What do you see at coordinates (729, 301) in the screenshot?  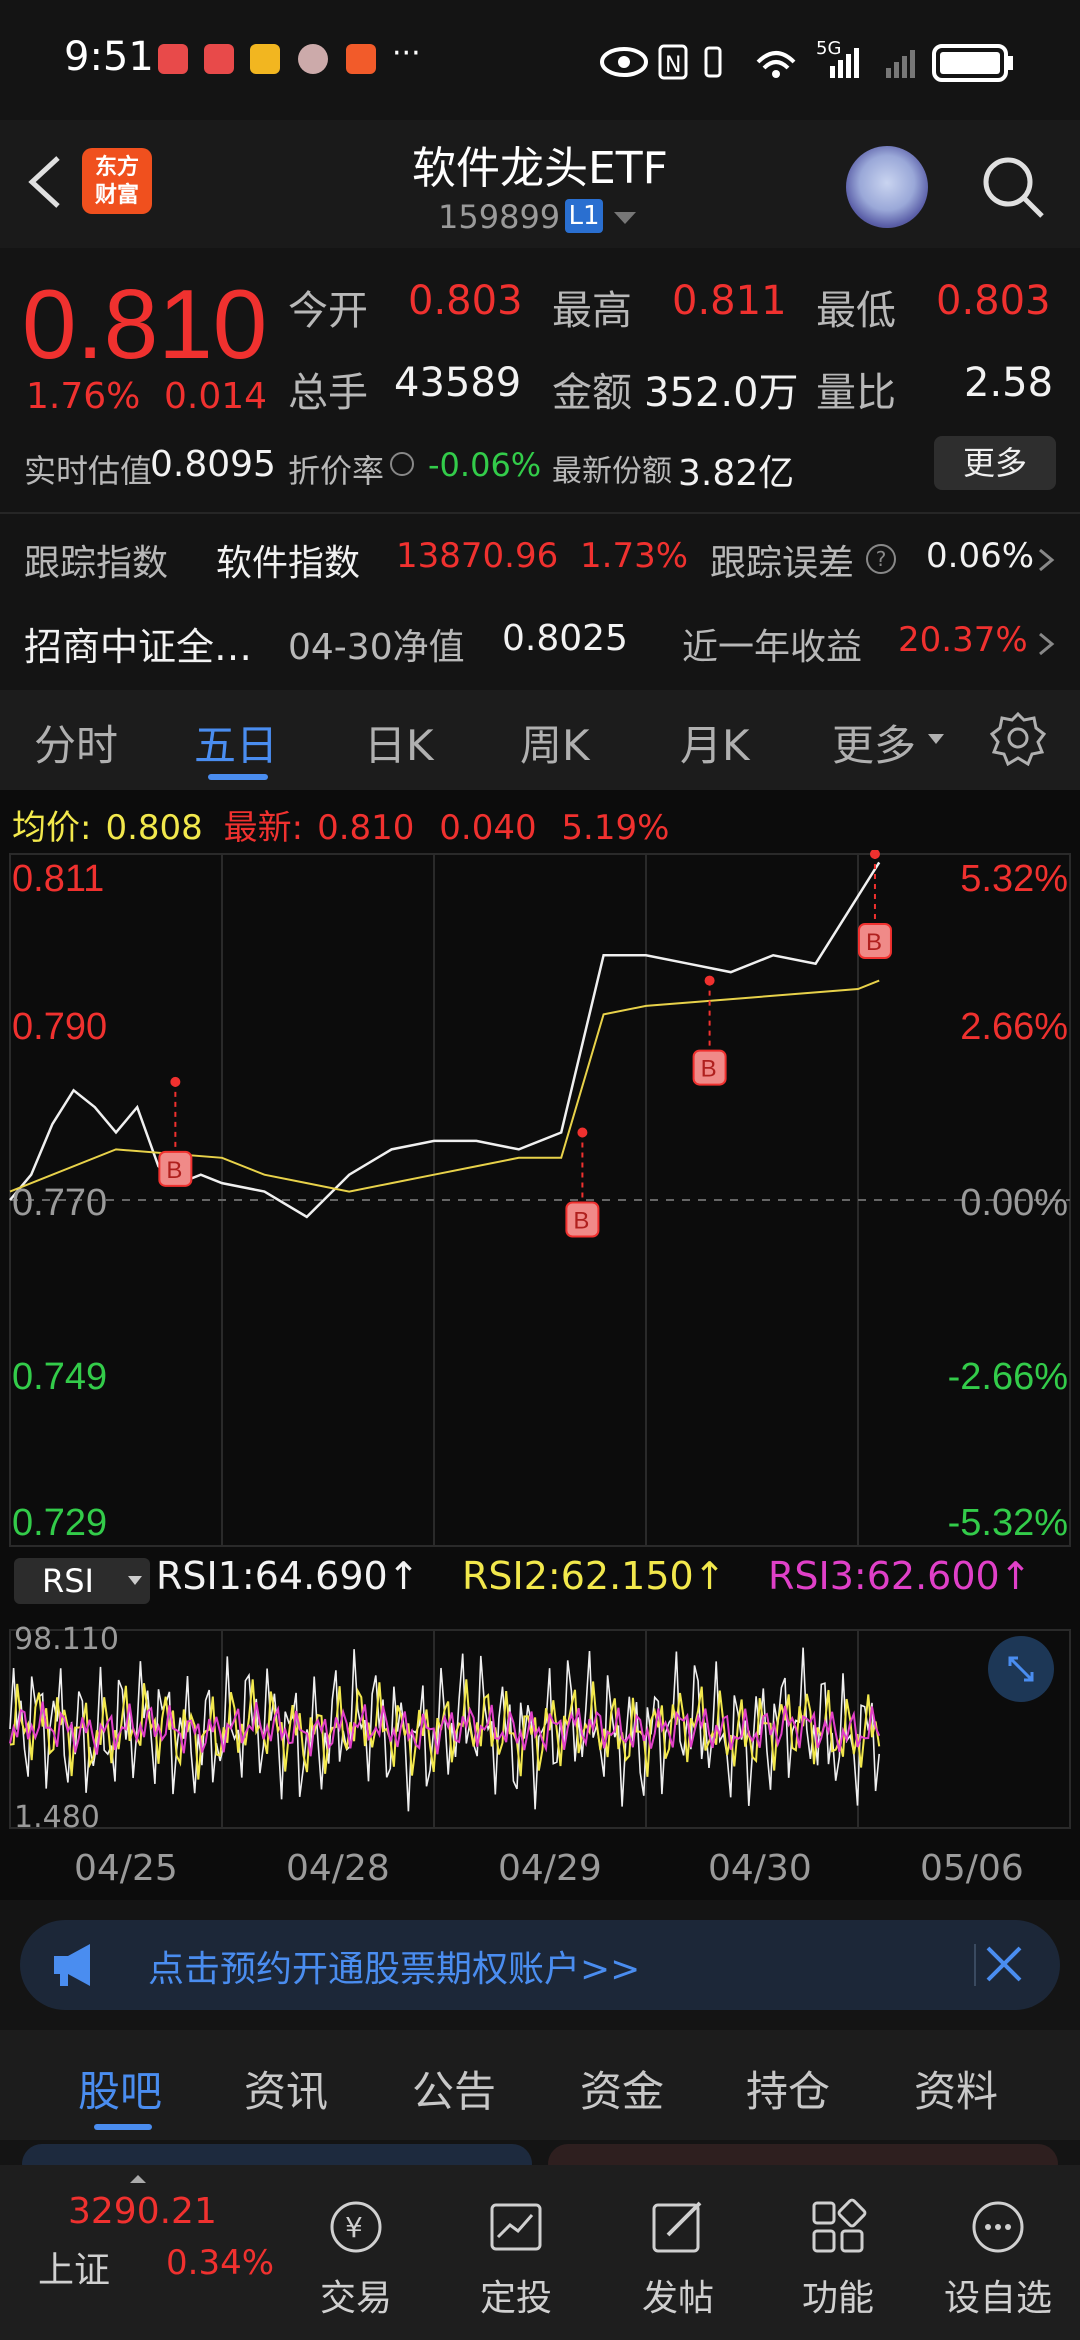 I see `high-value: 0.811` at bounding box center [729, 301].